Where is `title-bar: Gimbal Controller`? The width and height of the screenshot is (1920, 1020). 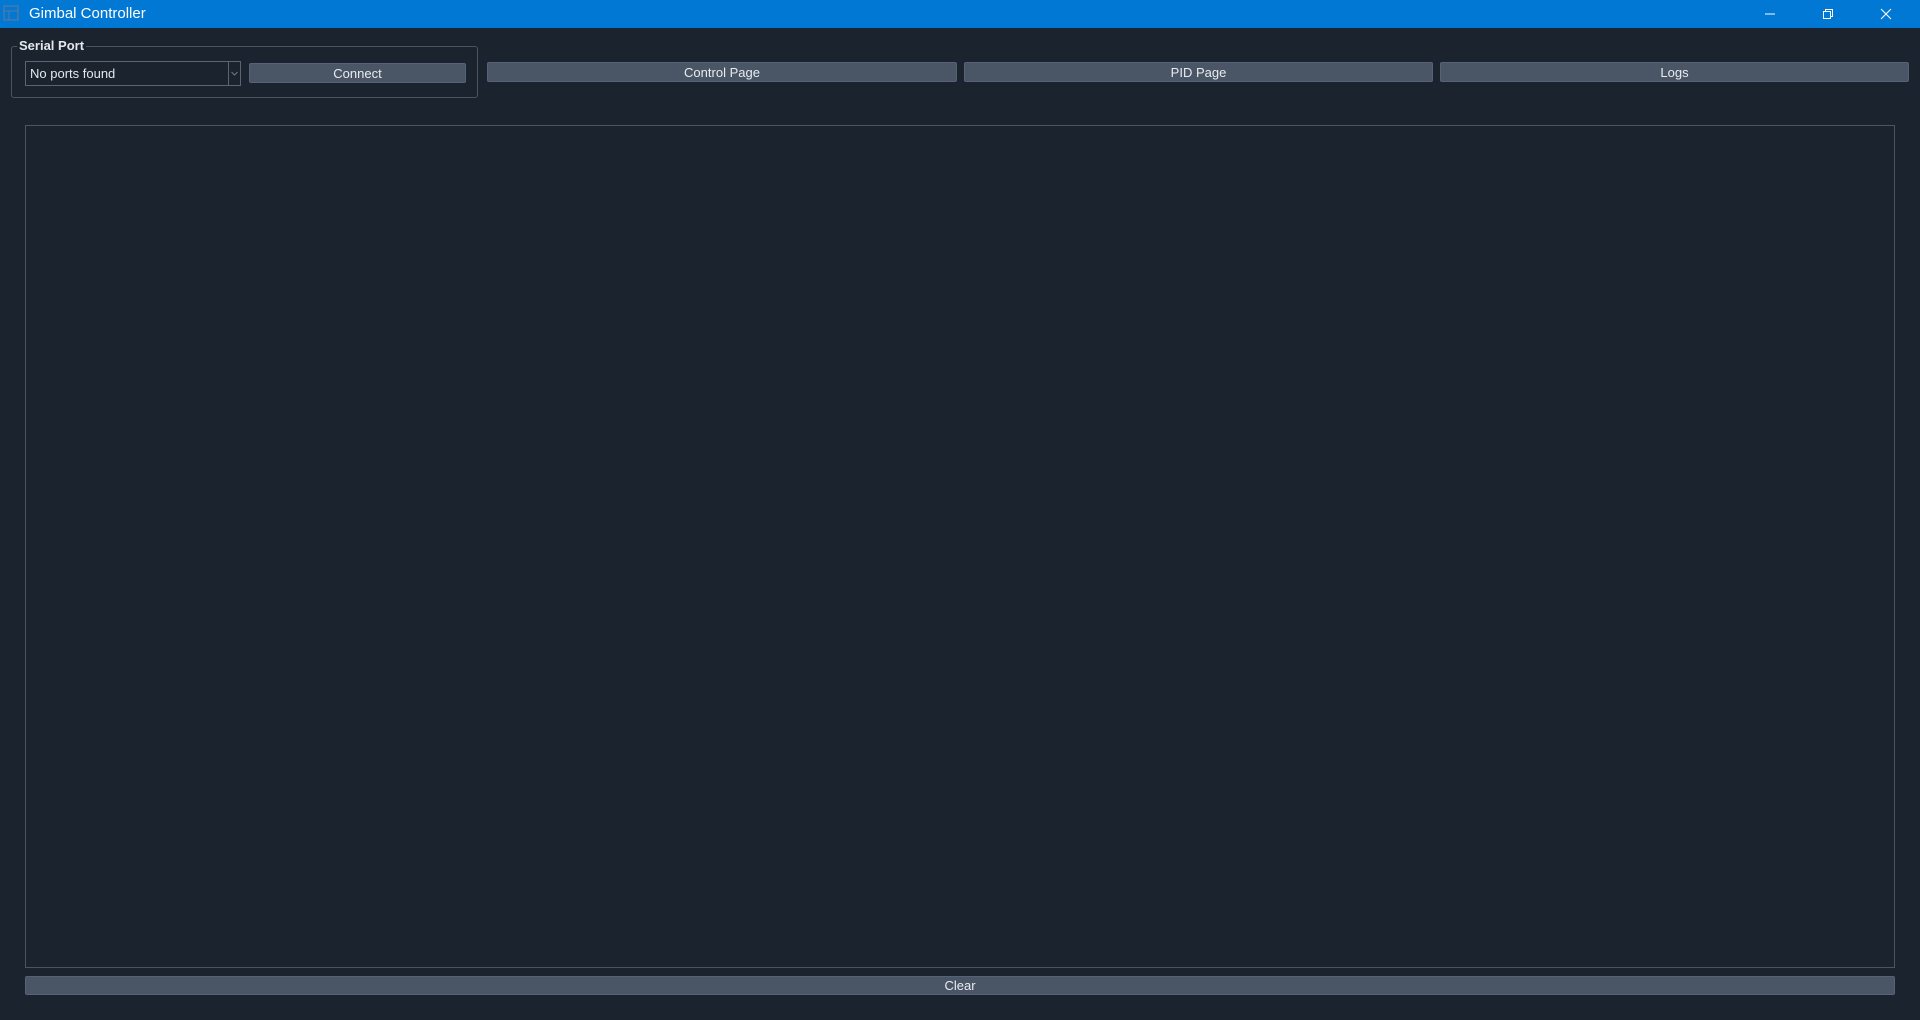
title-bar: Gimbal Controller is located at coordinates (960, 14).